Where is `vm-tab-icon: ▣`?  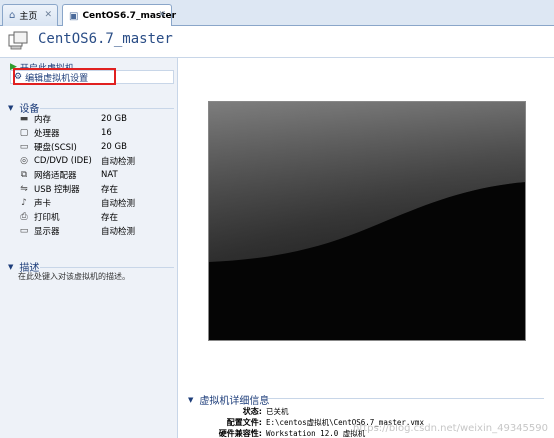
vm-tab-icon: ▣ is located at coordinates (74, 16).